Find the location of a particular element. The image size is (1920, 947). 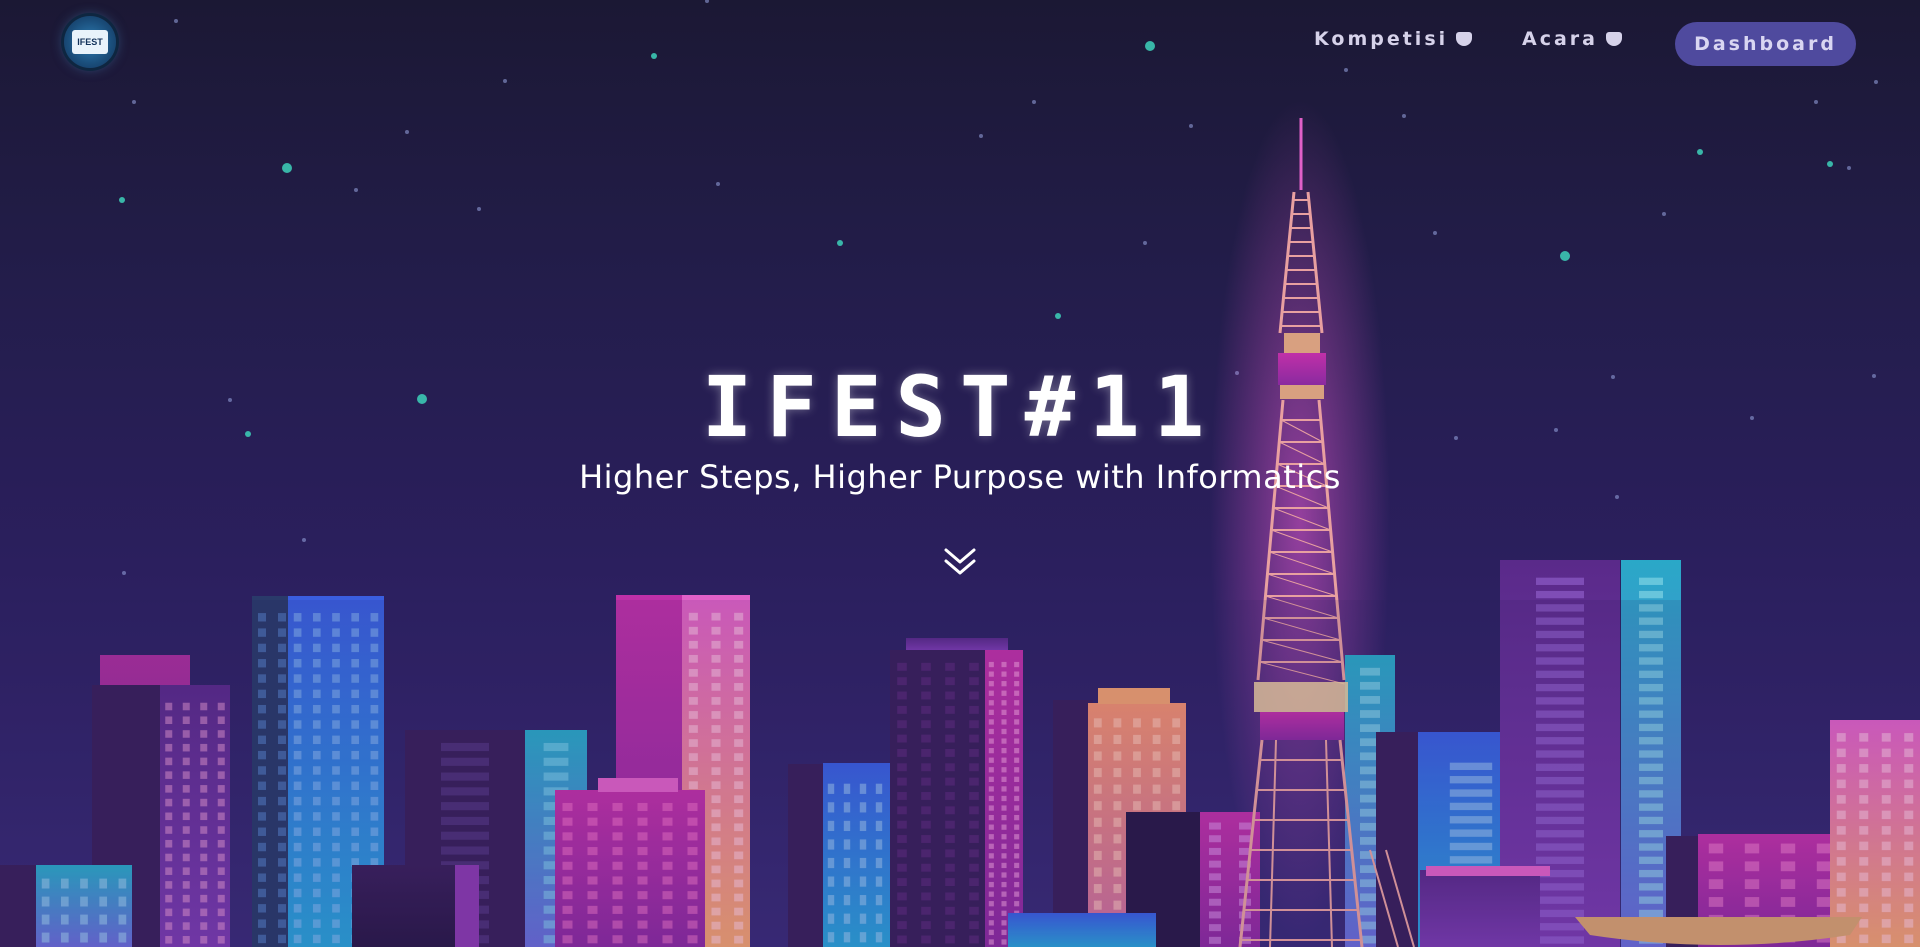

logo-text: IFEST is located at coordinates (90, 42).